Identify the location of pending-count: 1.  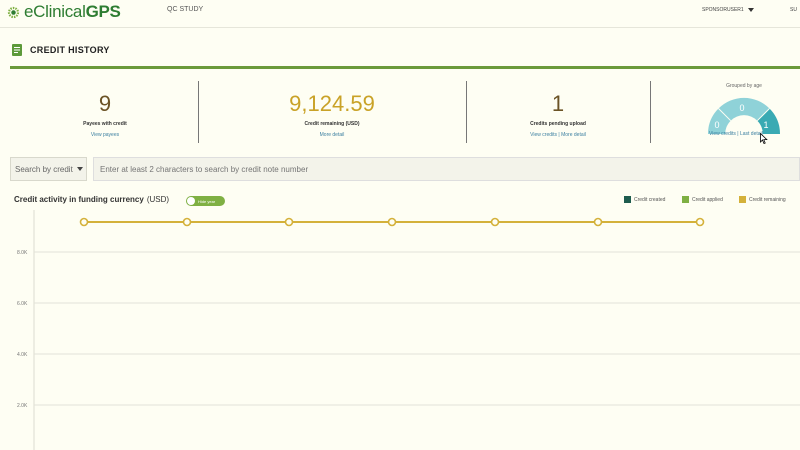
(558, 103).